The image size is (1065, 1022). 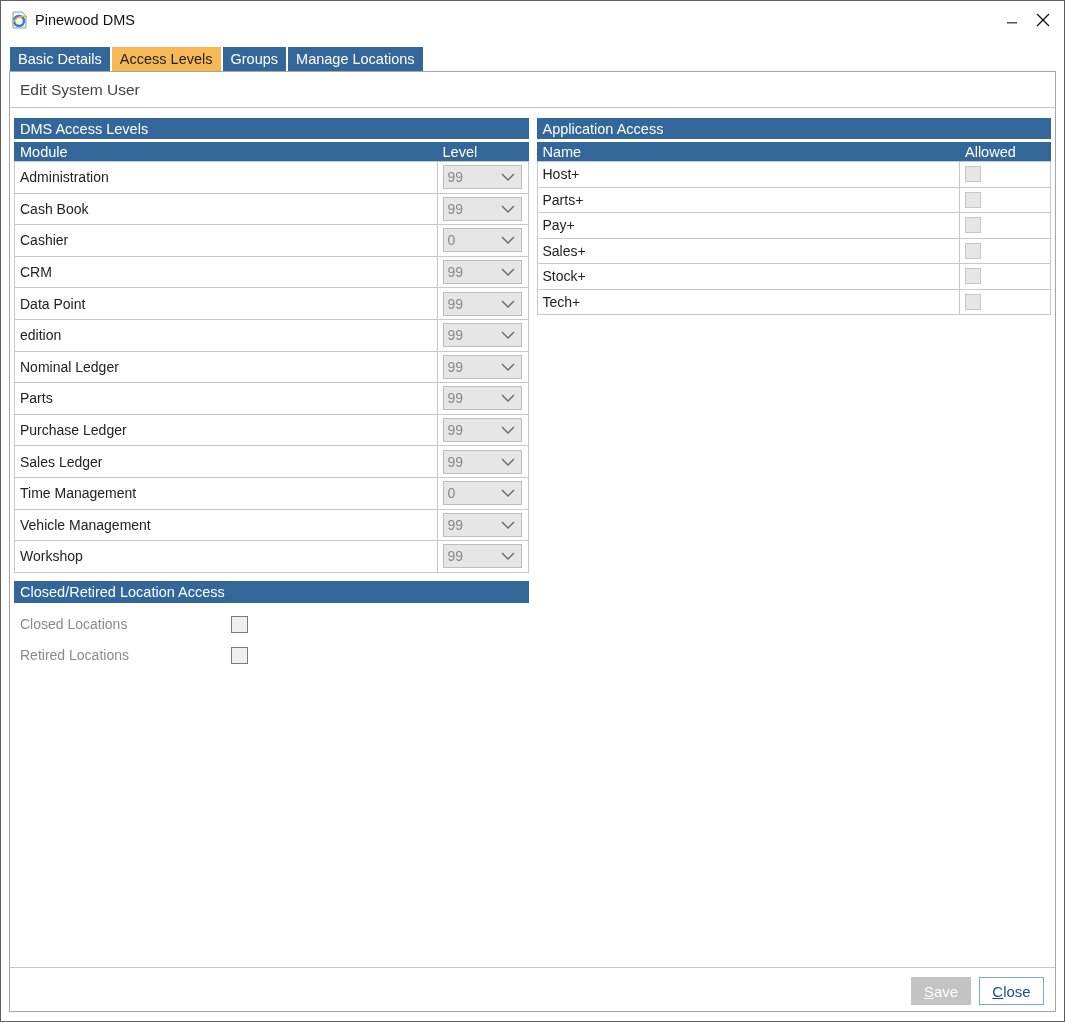 What do you see at coordinates (74, 655) in the screenshot?
I see `checkbox-label: Retired Locations` at bounding box center [74, 655].